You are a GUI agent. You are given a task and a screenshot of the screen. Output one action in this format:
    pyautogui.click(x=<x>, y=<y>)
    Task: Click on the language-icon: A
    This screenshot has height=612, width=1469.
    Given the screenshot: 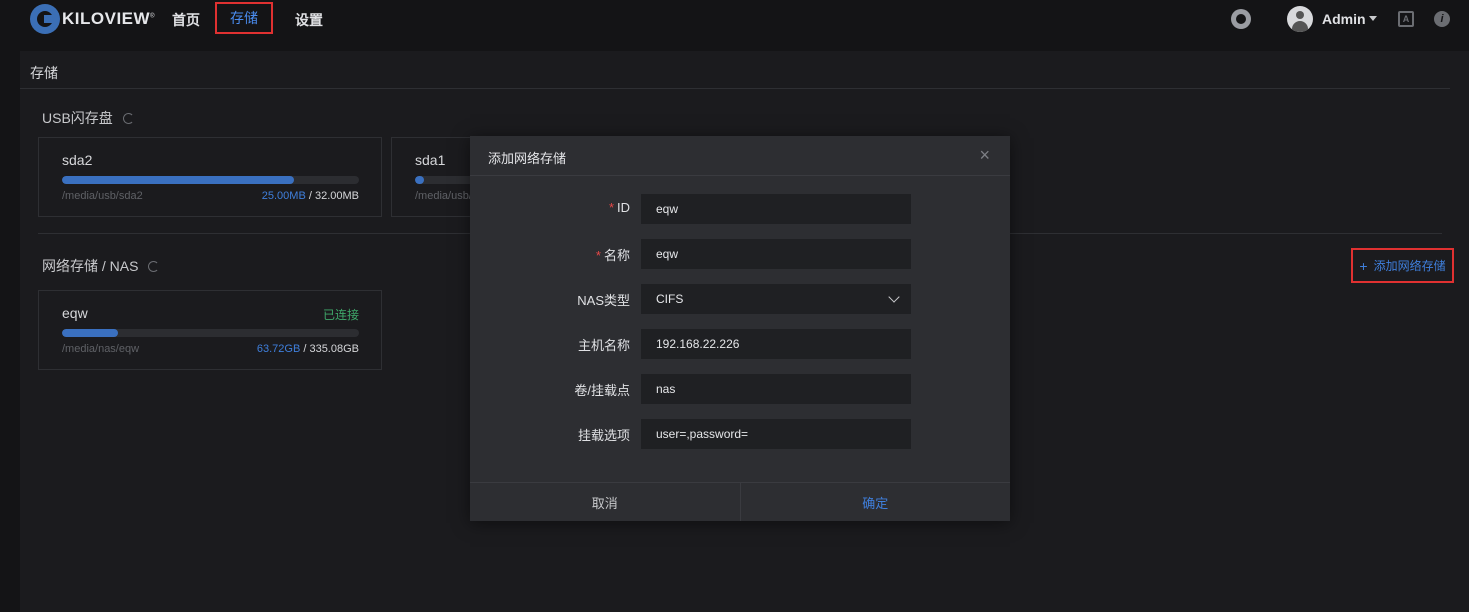 What is the action you would take?
    pyautogui.click(x=1406, y=19)
    